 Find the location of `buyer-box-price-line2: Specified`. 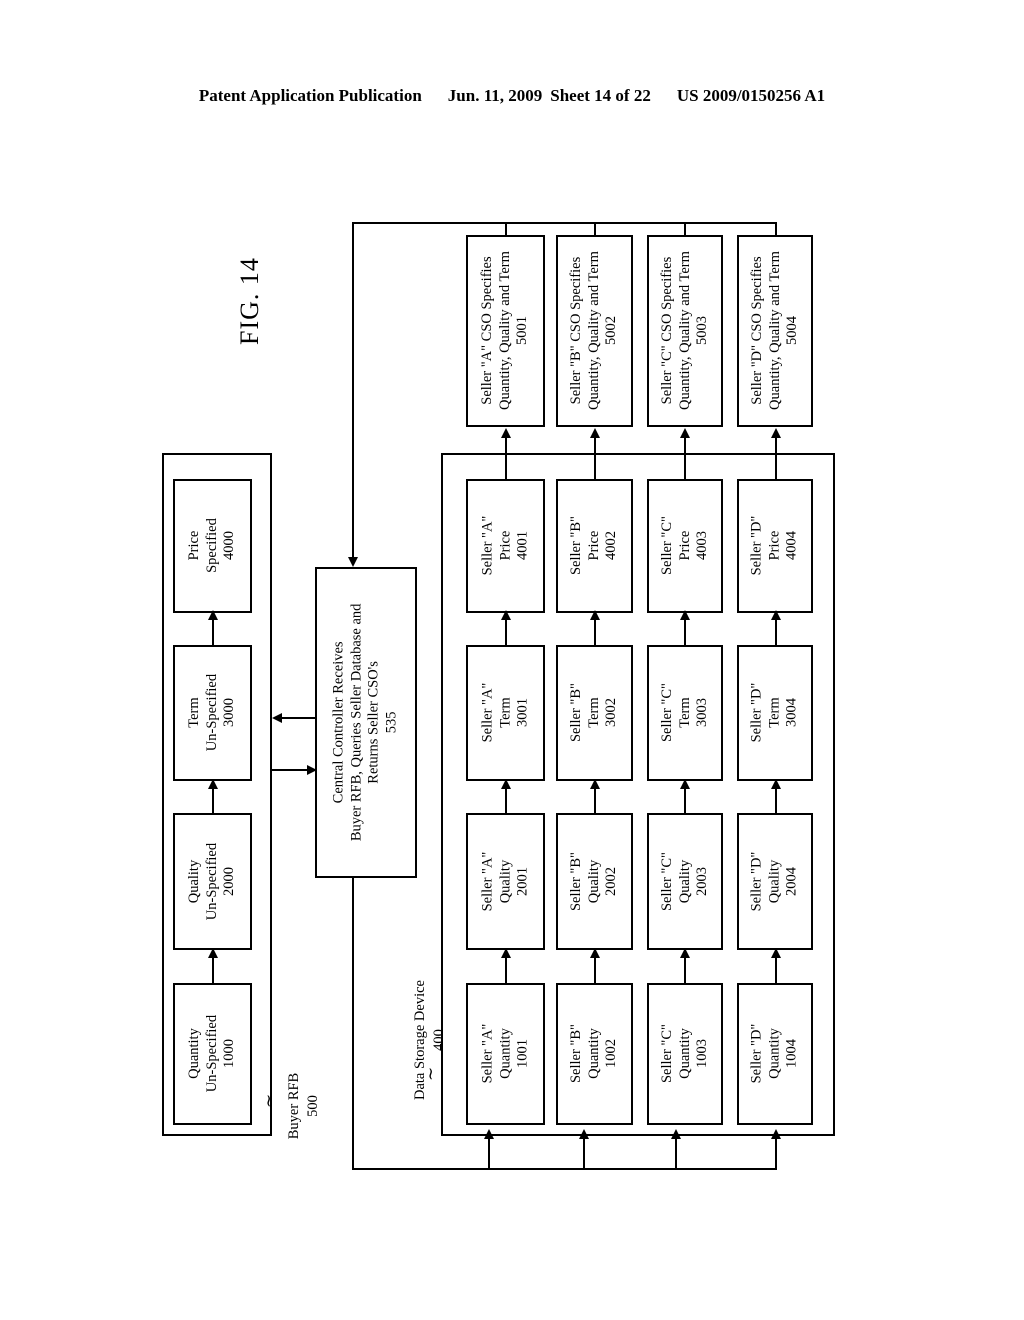

buyer-box-price-line2: Specified is located at coordinates (211, 546).